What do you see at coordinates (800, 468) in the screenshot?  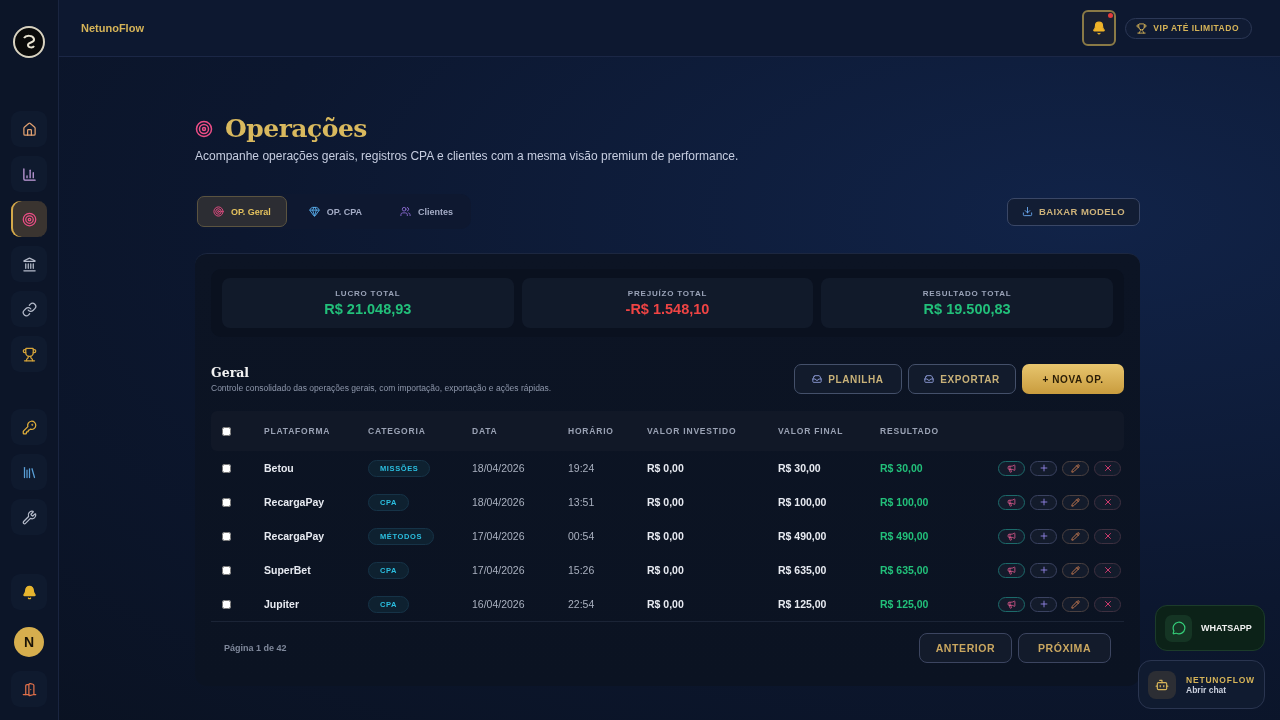 I see `table-cell-text: R$ 30,00` at bounding box center [800, 468].